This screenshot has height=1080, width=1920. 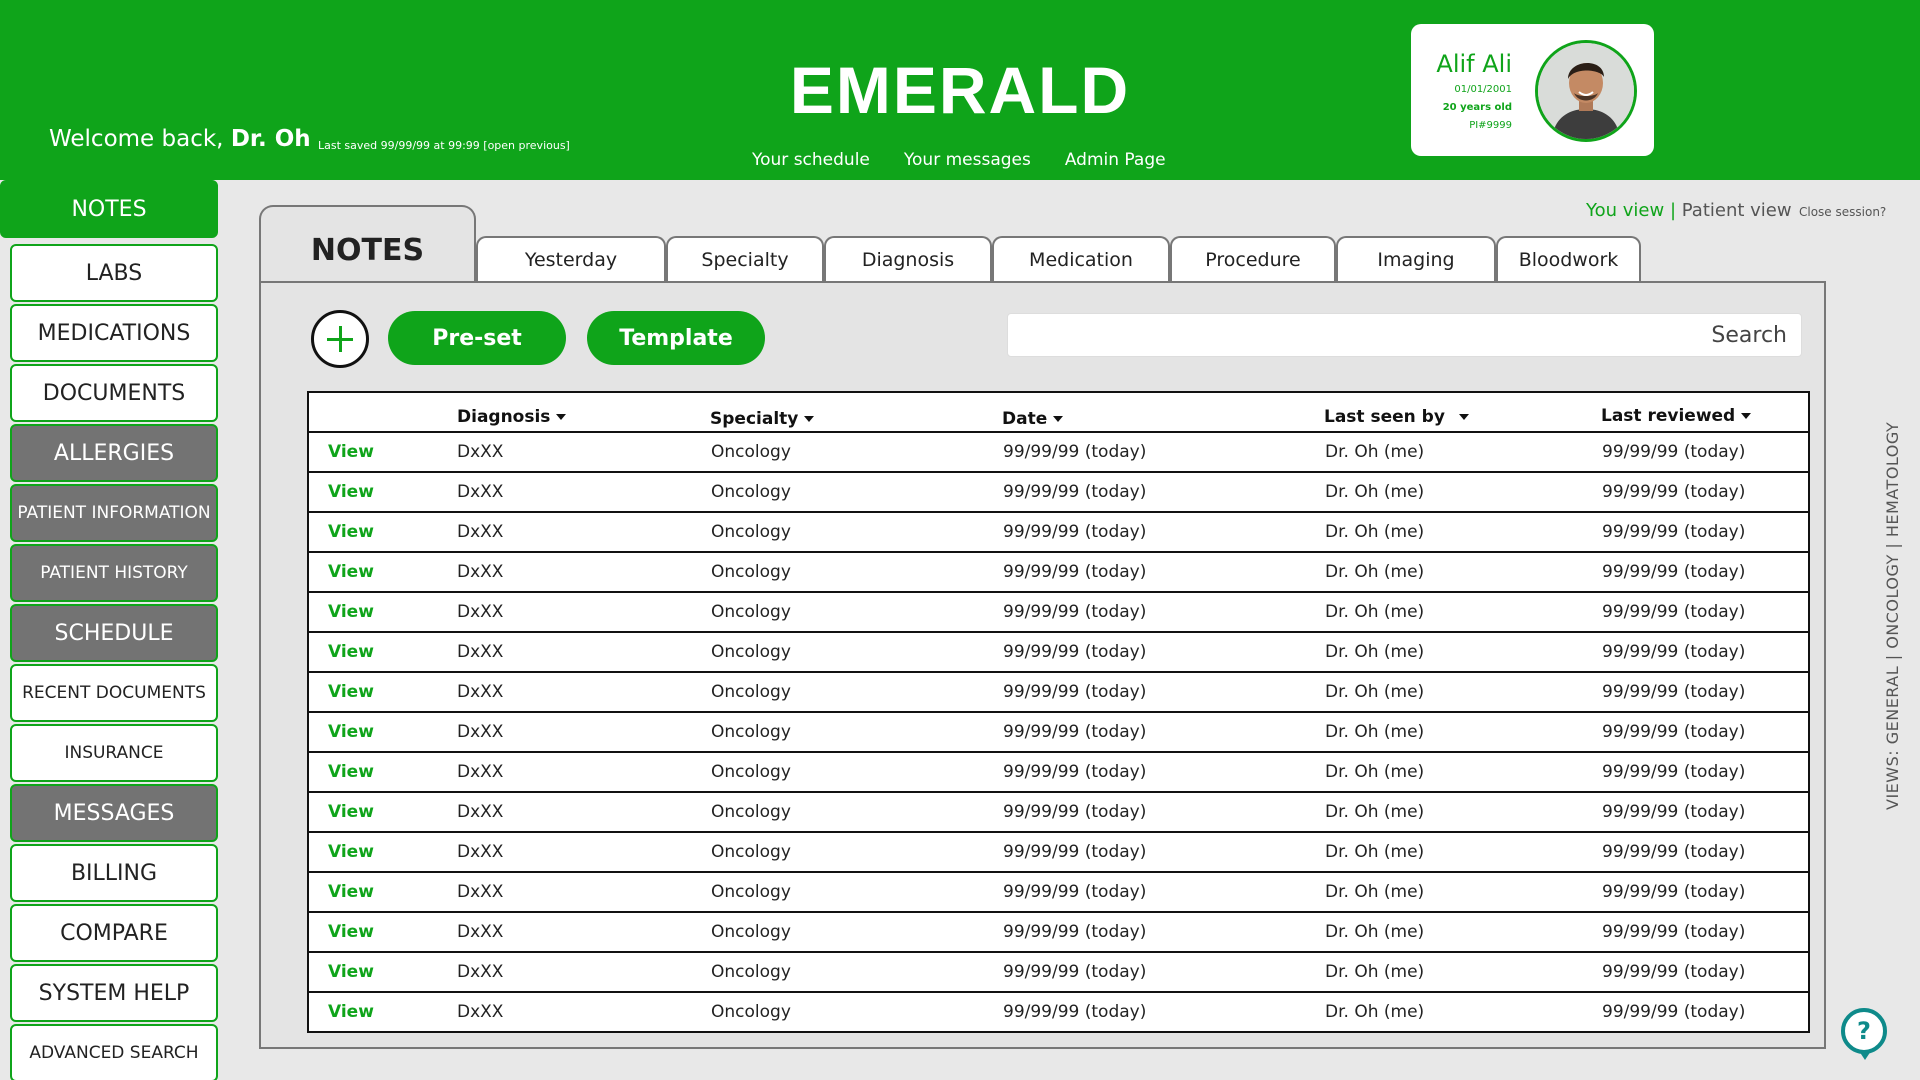 I want to click on tab-notes: NOTES, so click(x=367, y=244).